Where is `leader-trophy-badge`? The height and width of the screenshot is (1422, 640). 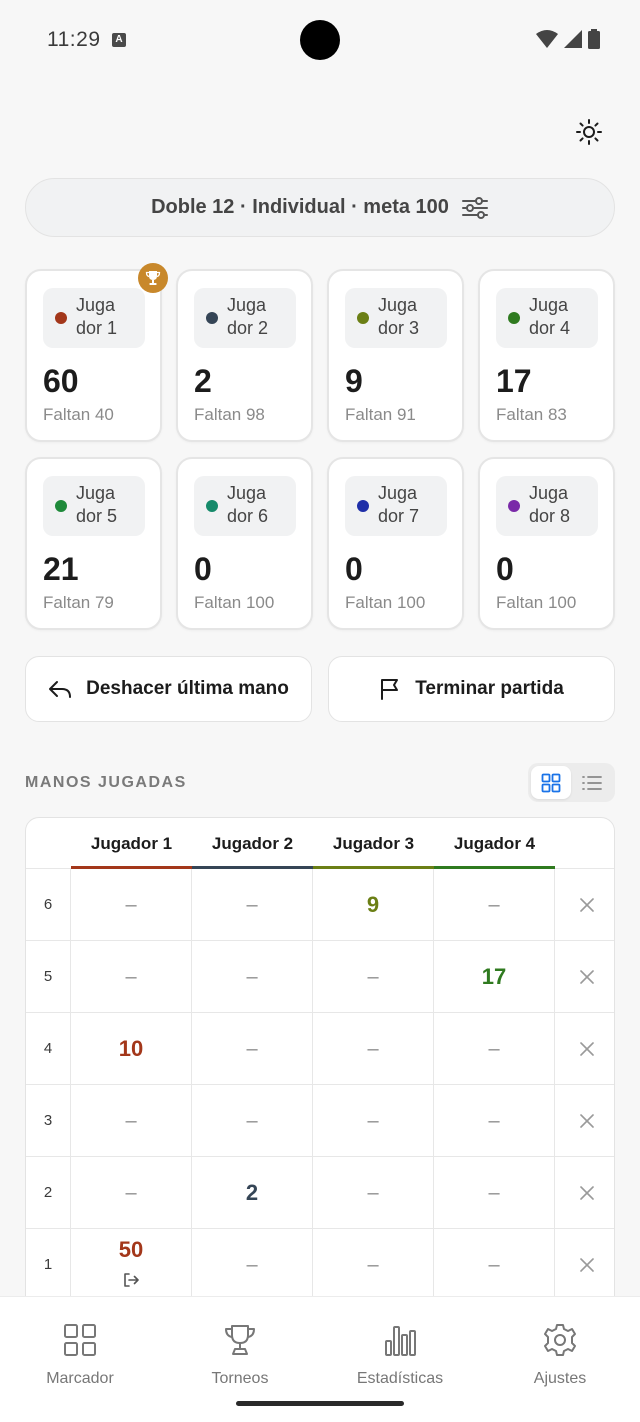 leader-trophy-badge is located at coordinates (153, 278).